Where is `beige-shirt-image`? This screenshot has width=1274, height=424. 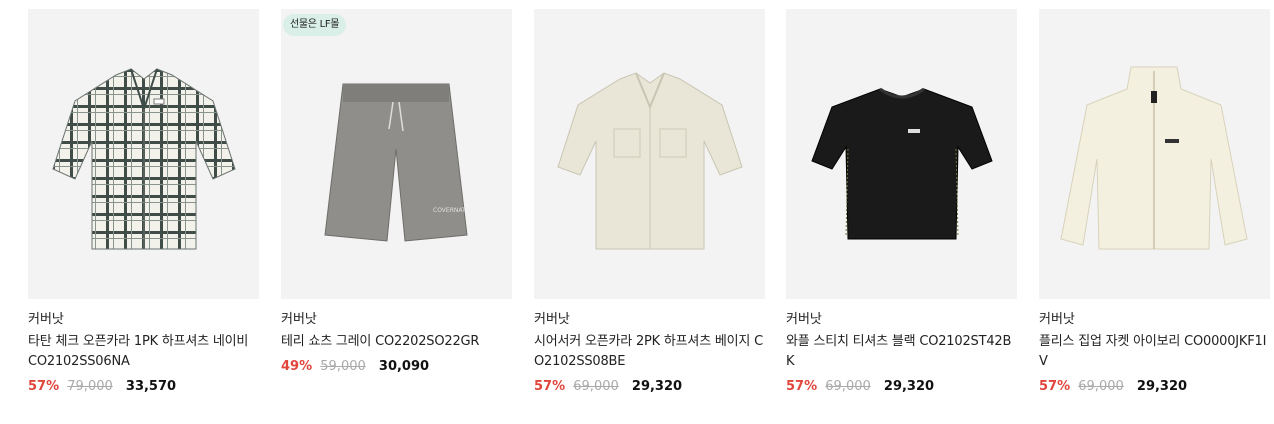 beige-shirt-image is located at coordinates (650, 161).